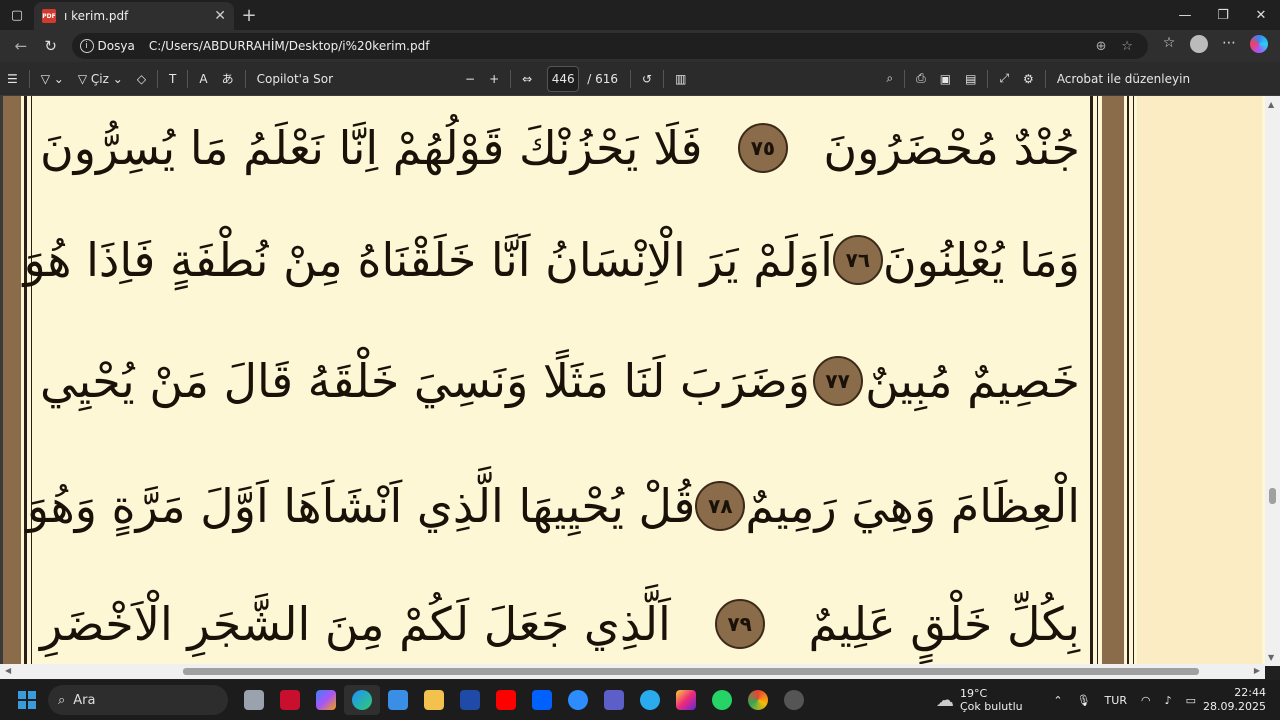  Describe the element at coordinates (974, 693) in the screenshot. I see `weather-temp: 19°C` at that location.